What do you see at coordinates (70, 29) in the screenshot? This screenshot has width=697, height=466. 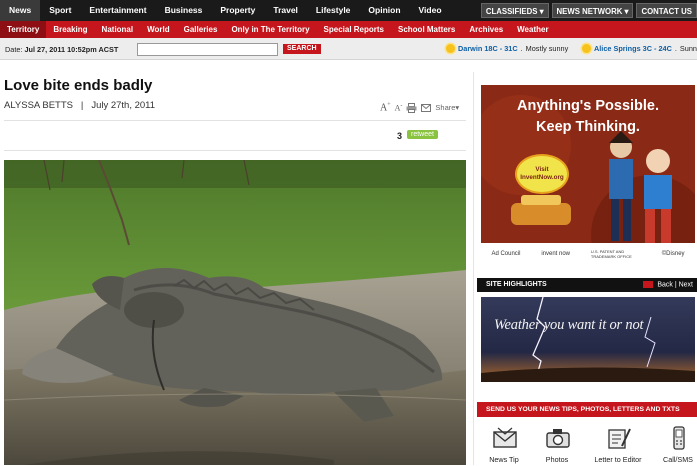 I see `section-tab-breaking: Breaking` at bounding box center [70, 29].